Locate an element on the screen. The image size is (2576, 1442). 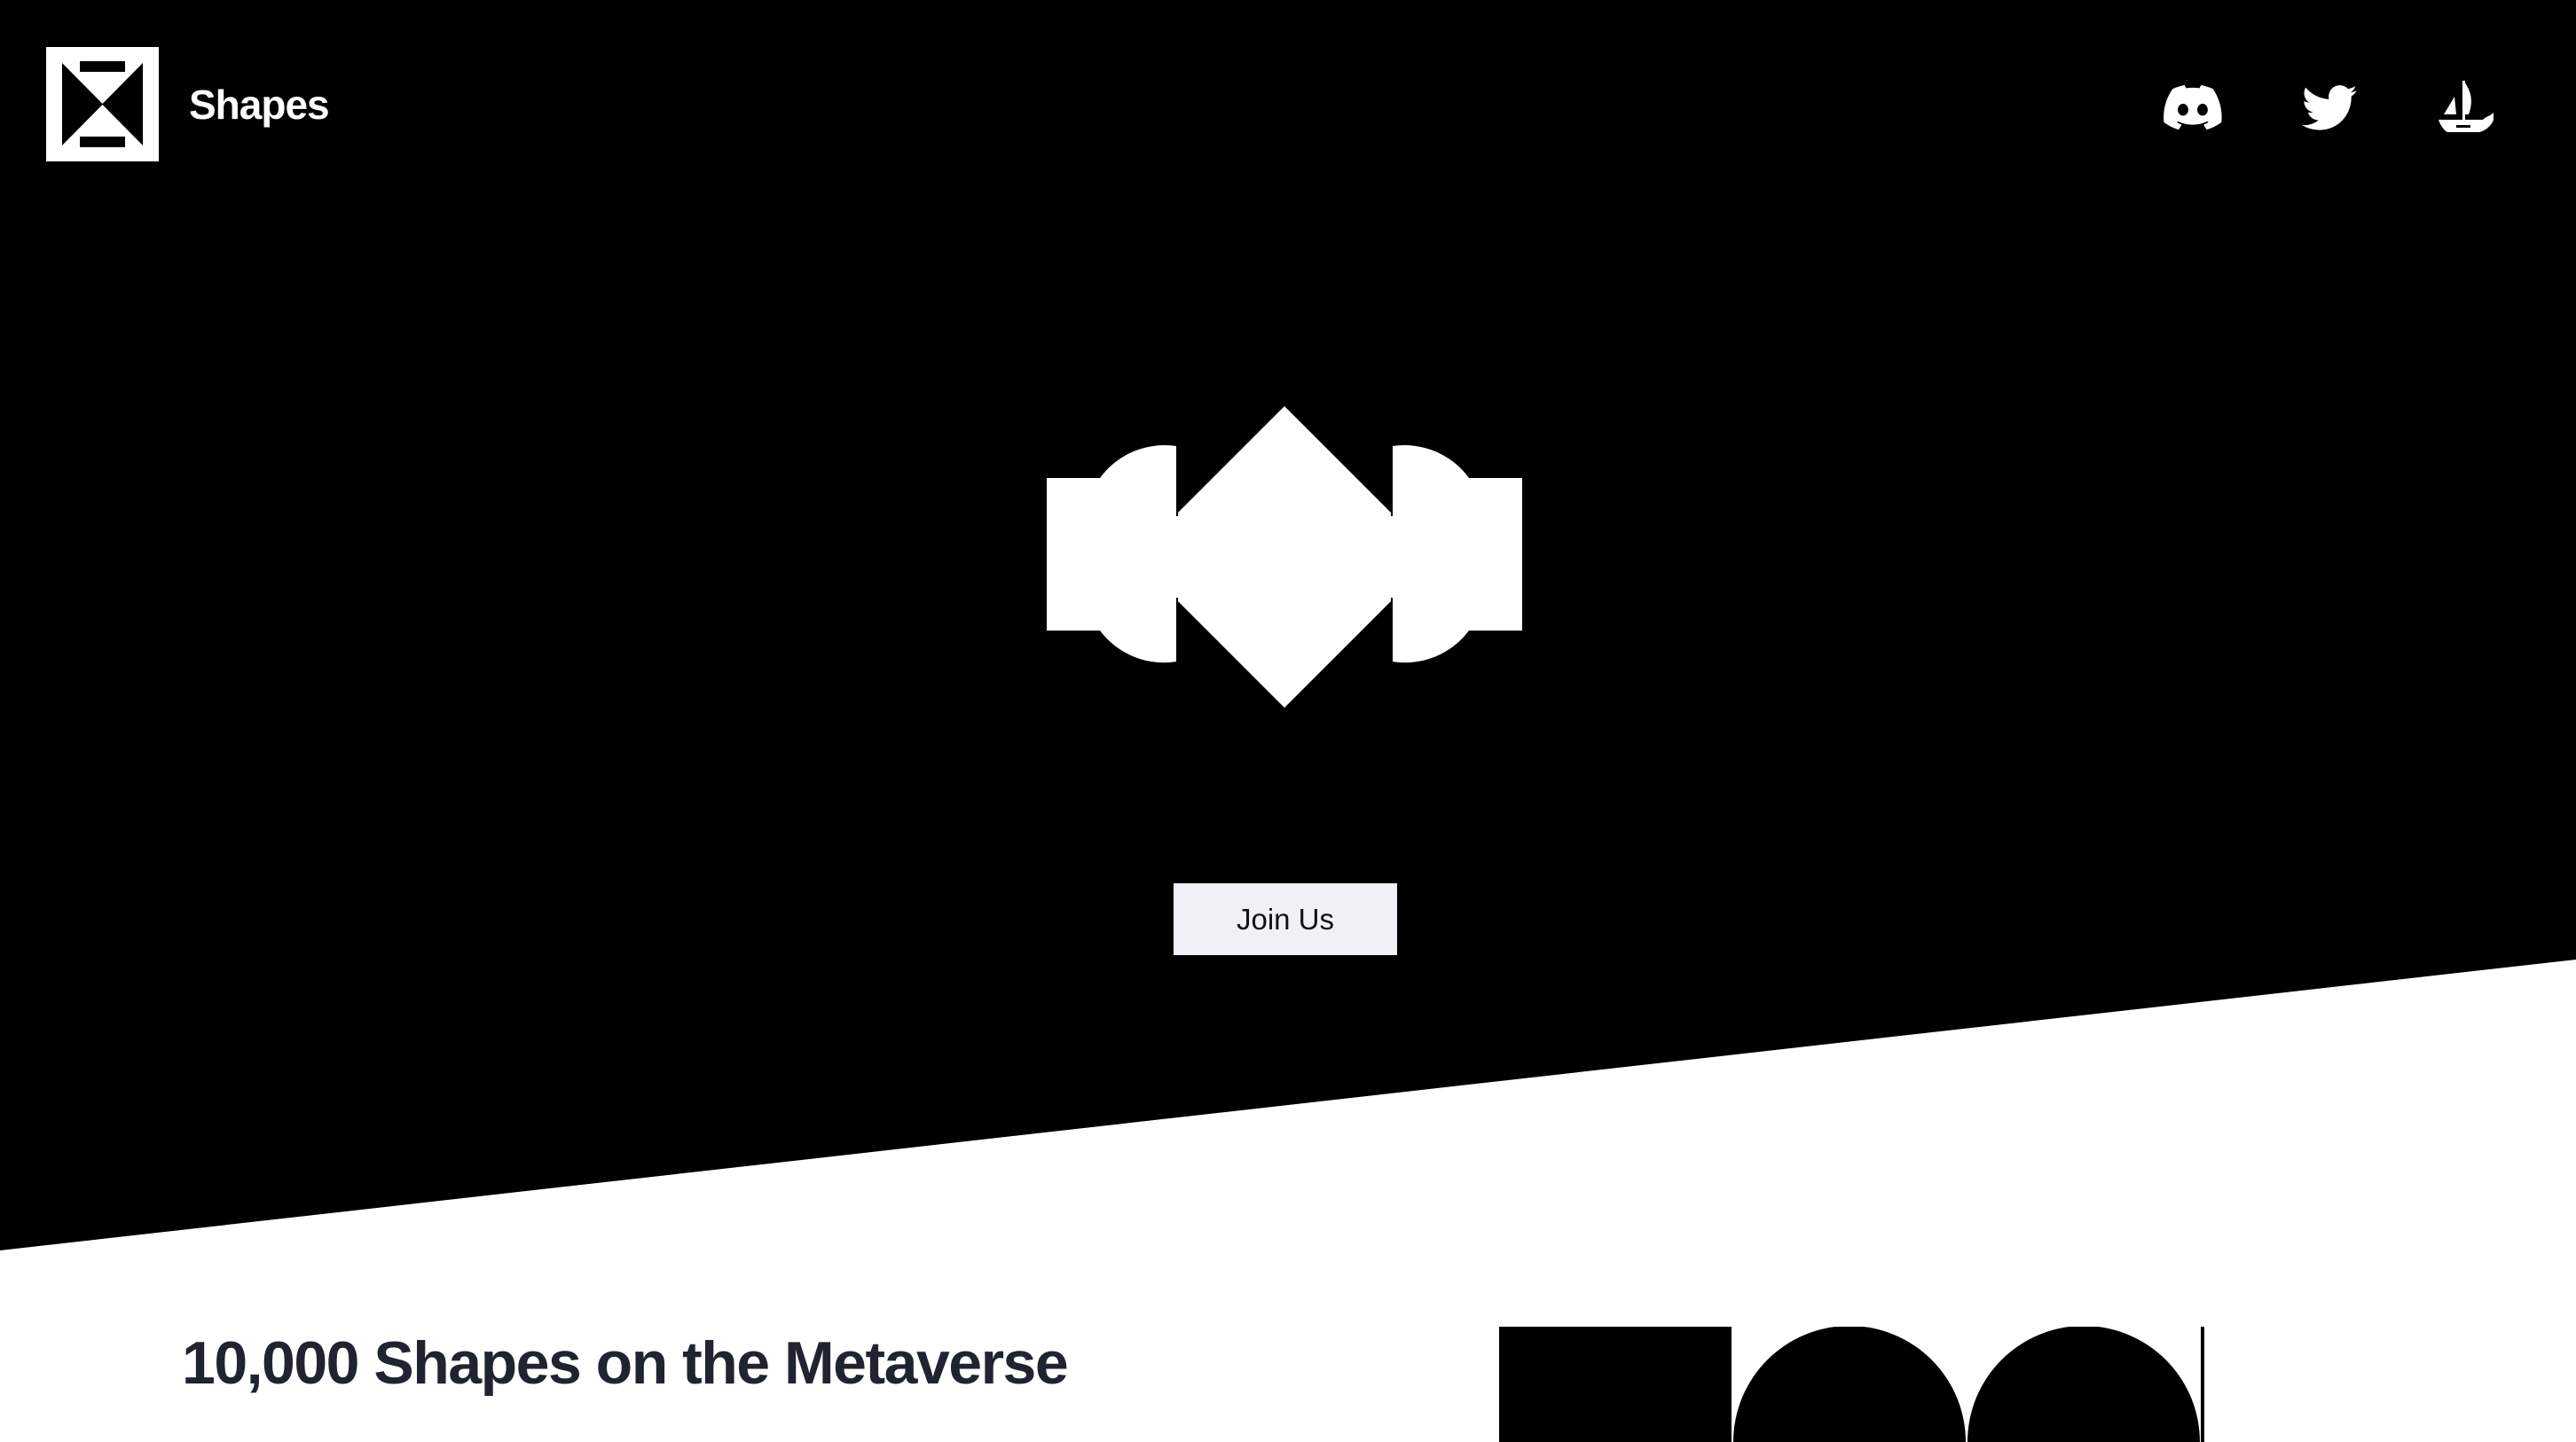
opensea-link is located at coordinates (2466, 108).